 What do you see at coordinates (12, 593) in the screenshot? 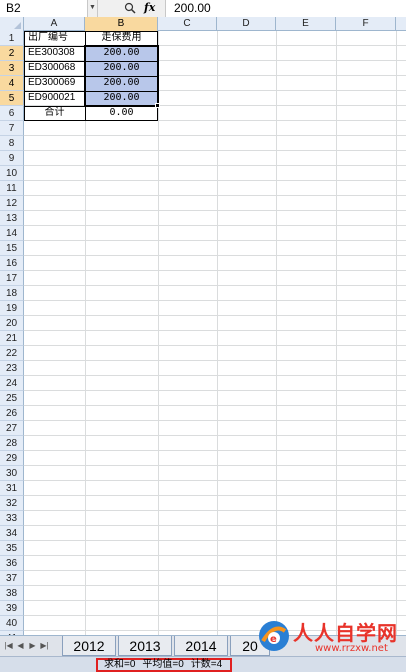
I see `row-header-38: 38` at bounding box center [12, 593].